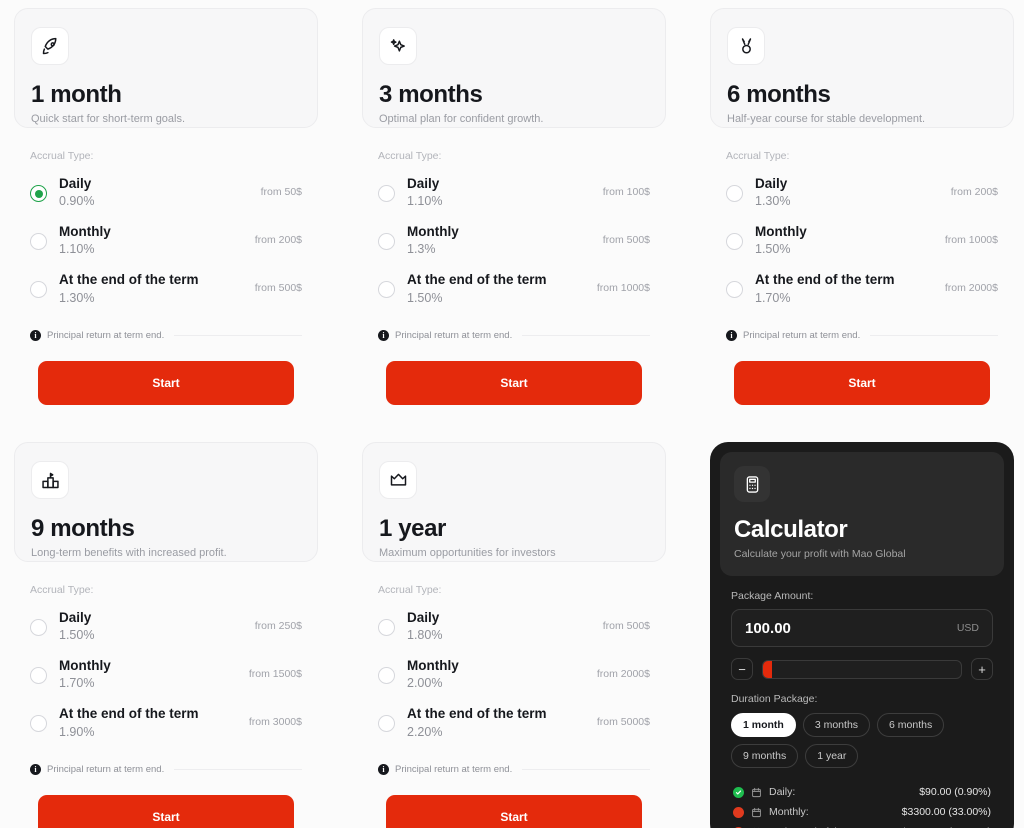 The width and height of the screenshot is (1024, 828). What do you see at coordinates (514, 195) in the screenshot?
I see `accrual-option: Daily 1.10% from 100$` at bounding box center [514, 195].